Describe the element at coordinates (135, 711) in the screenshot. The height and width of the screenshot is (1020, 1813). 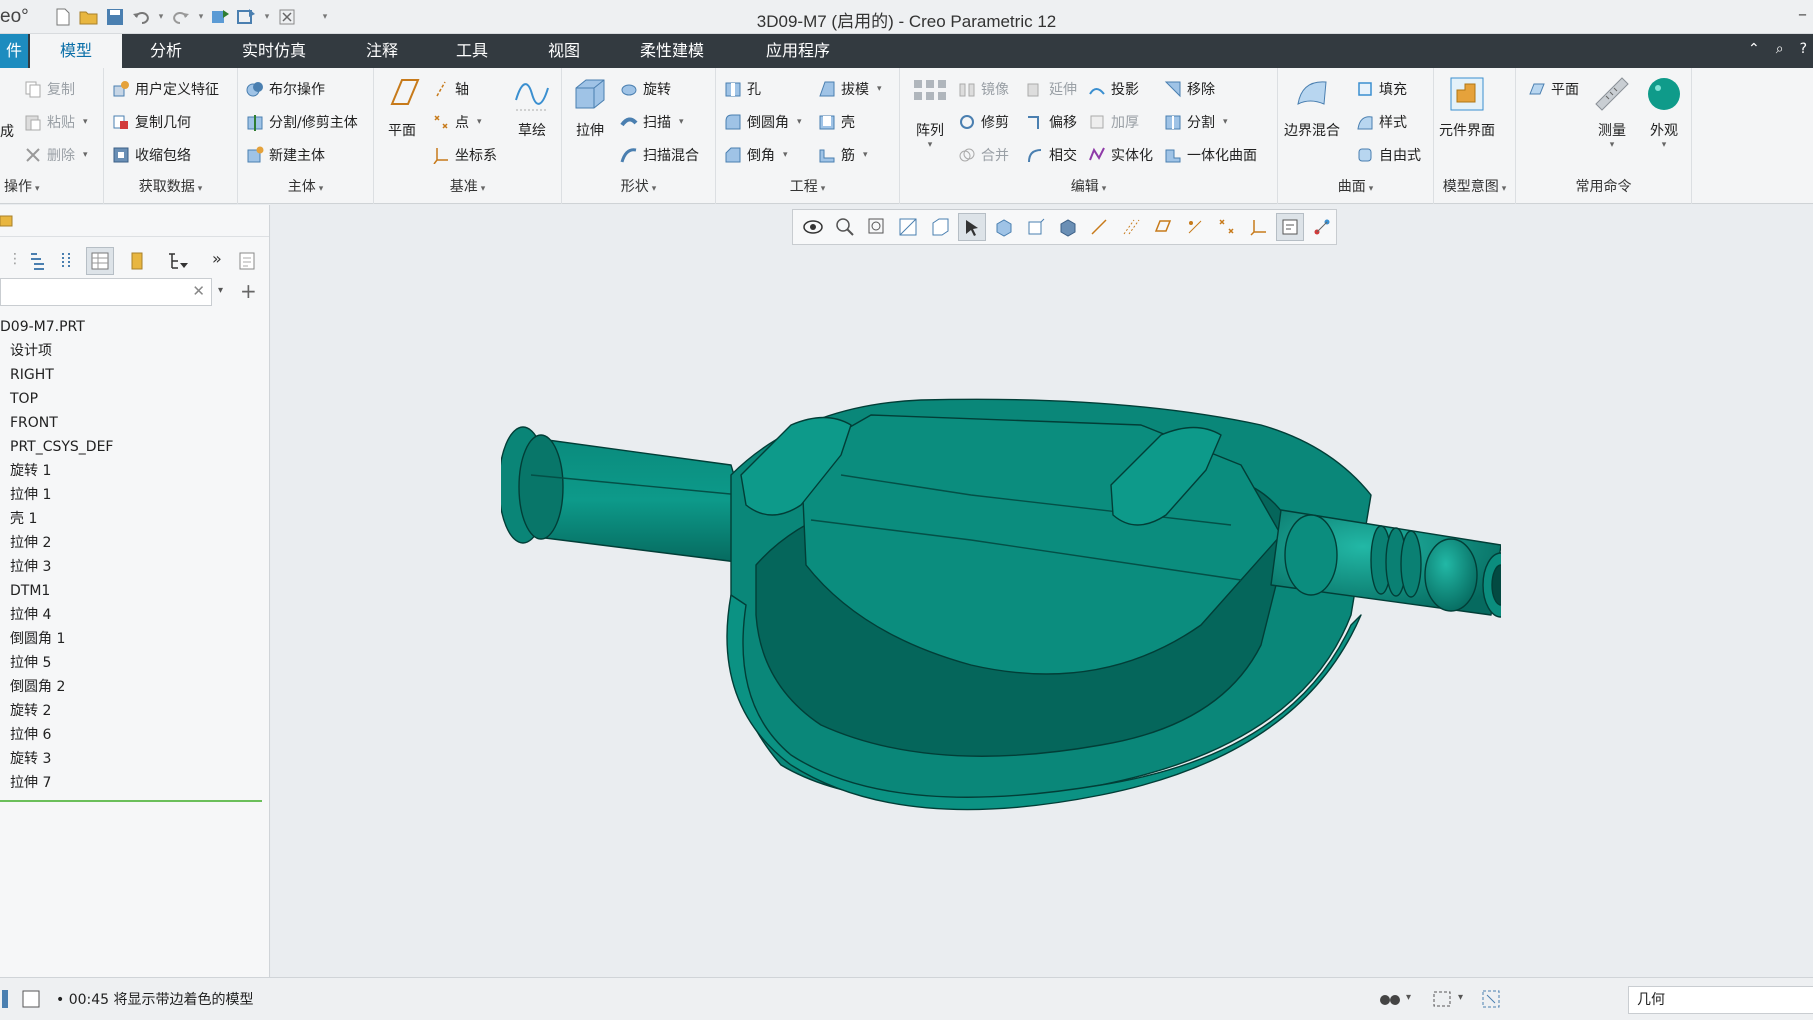
I see `tree-item: 旋转 2` at that location.